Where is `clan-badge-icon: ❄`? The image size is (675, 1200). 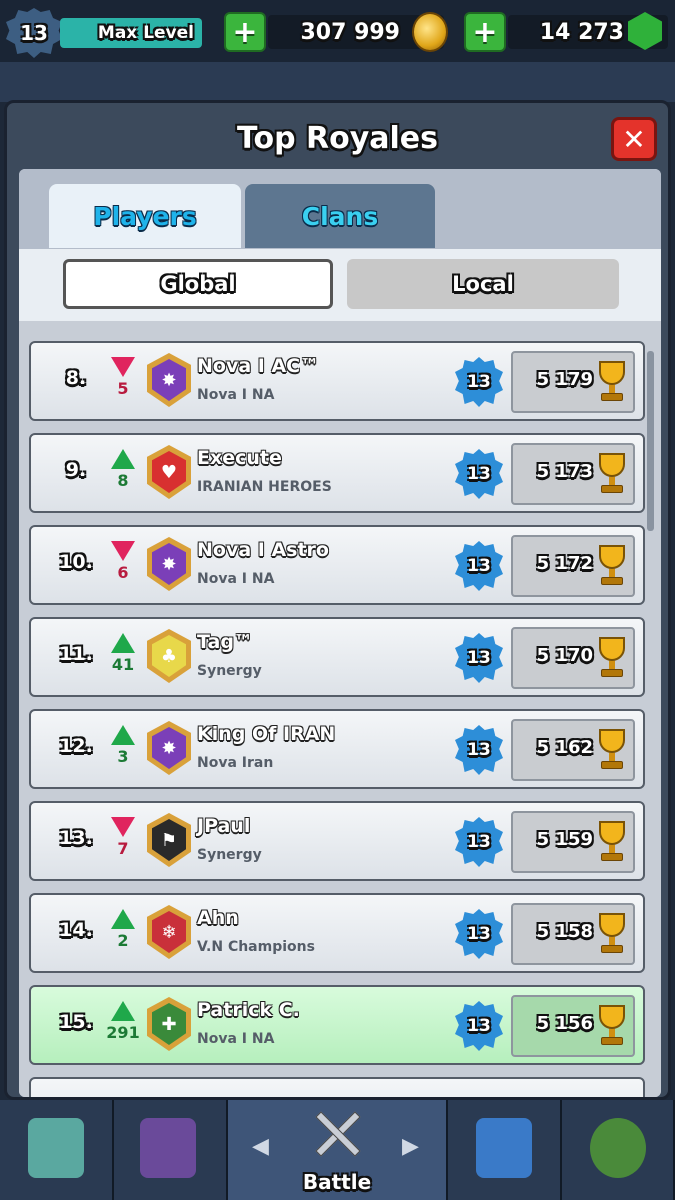 clan-badge-icon: ❄ is located at coordinates (169, 932).